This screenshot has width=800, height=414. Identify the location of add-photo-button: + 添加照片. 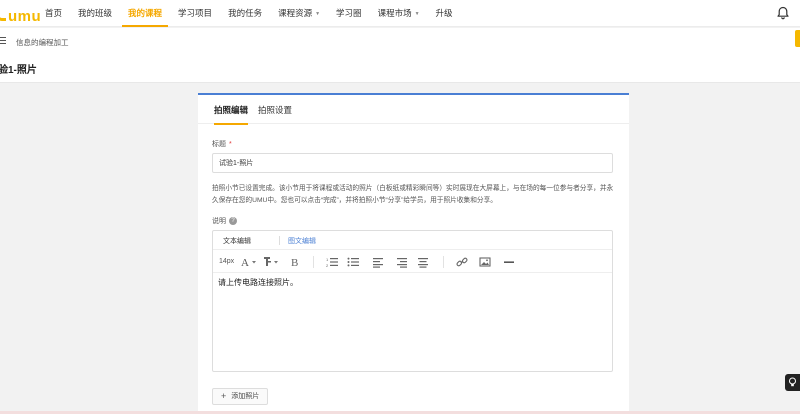
(240, 396).